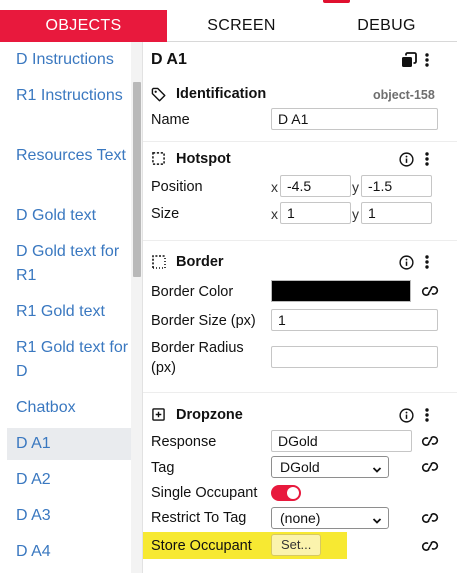 The image size is (457, 573). What do you see at coordinates (177, 187) in the screenshot?
I see `position-label: Position` at bounding box center [177, 187].